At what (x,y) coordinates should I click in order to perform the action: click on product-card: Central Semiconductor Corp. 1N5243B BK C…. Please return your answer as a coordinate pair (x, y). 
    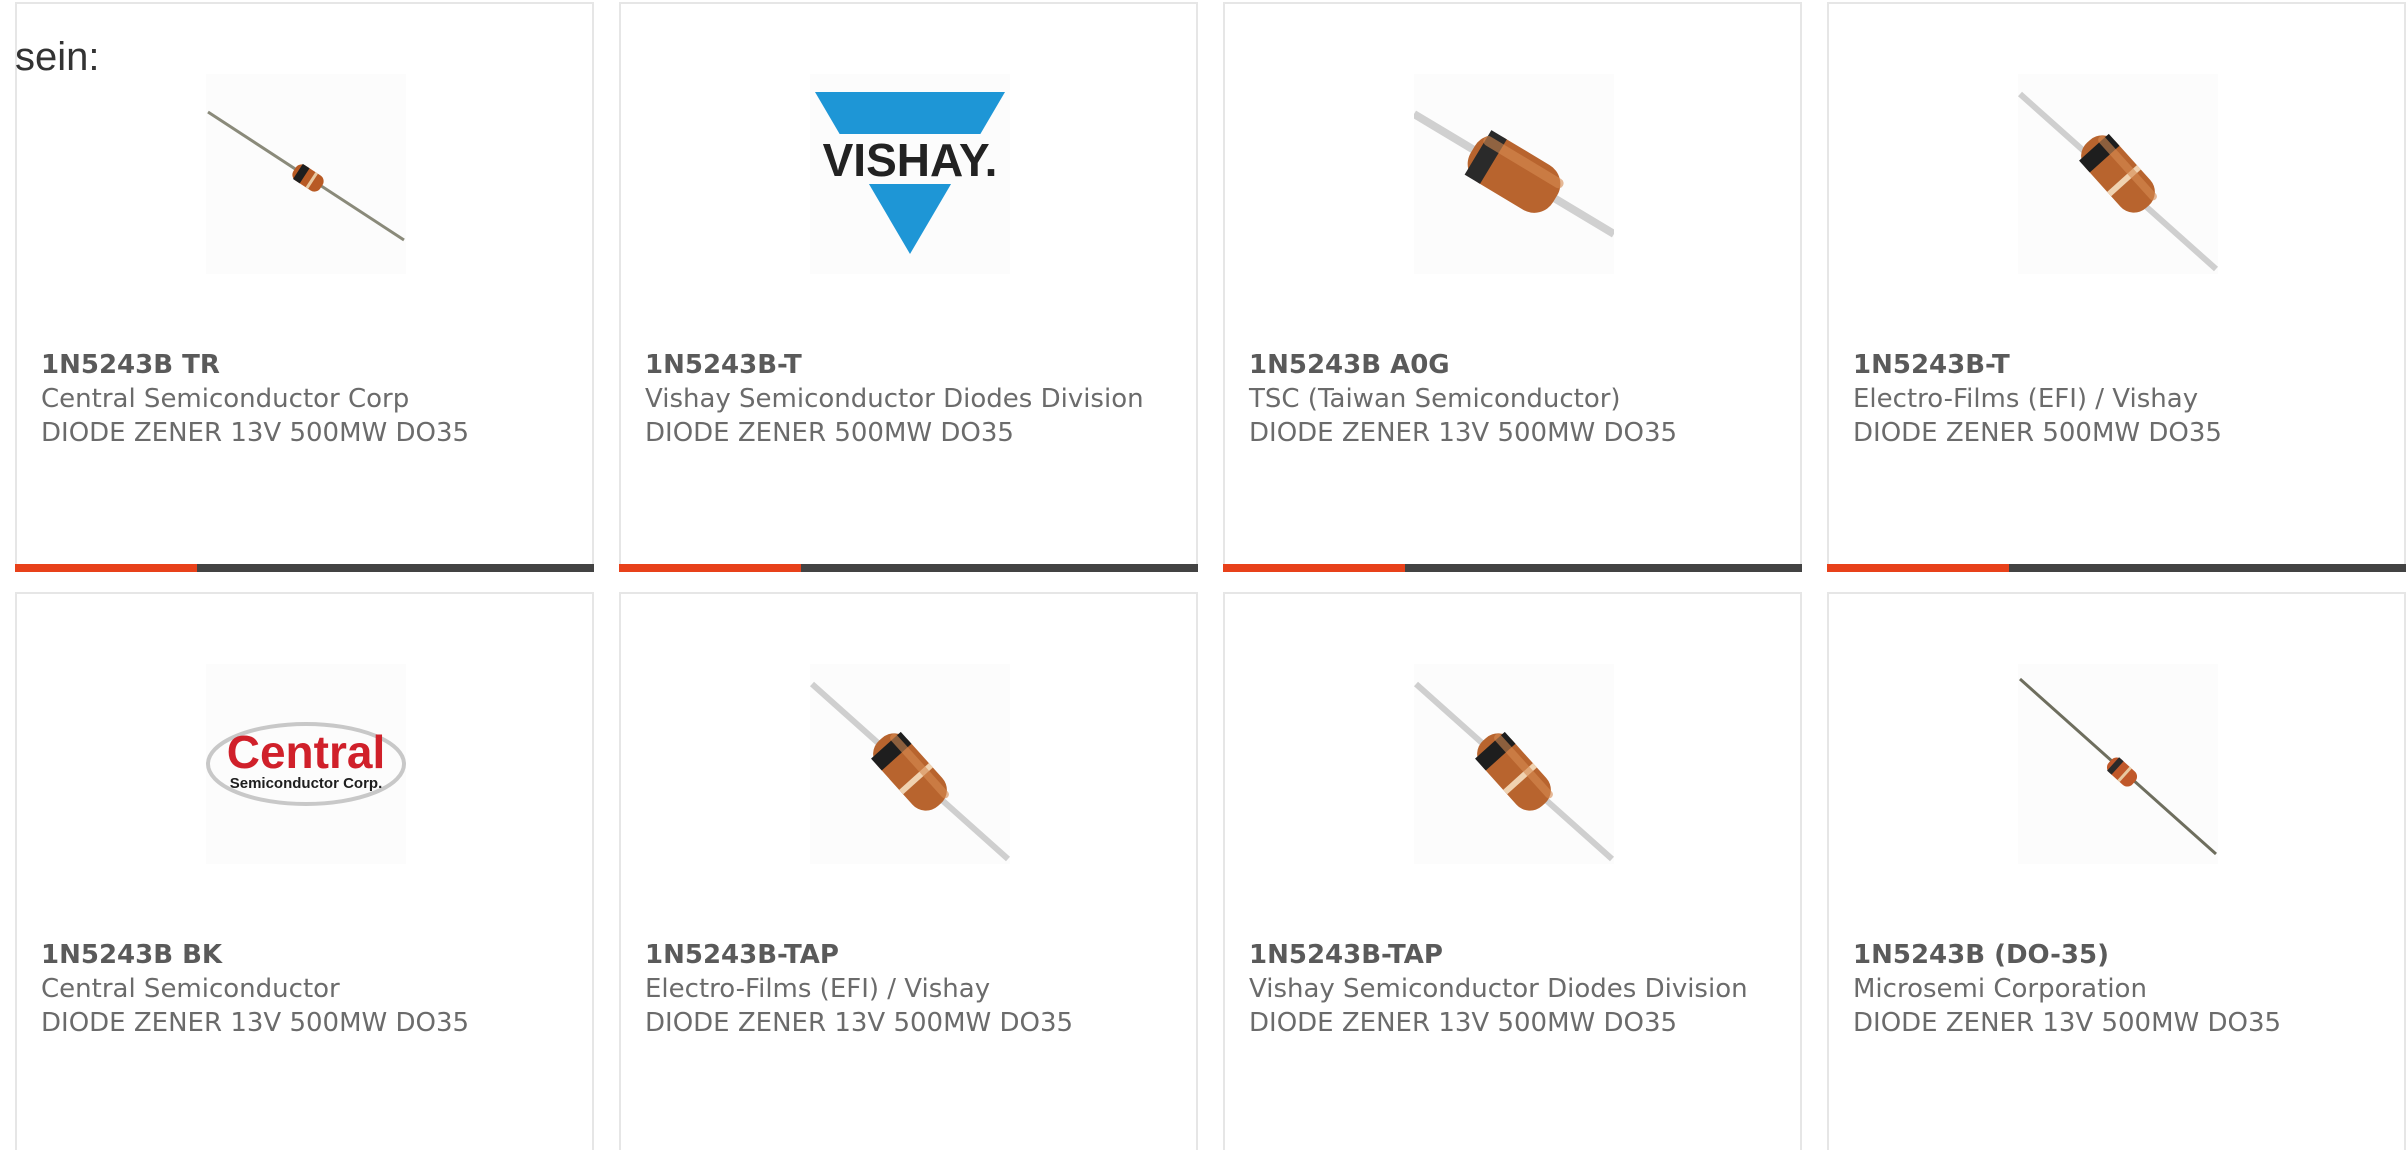
    Looking at the image, I should click on (304, 871).